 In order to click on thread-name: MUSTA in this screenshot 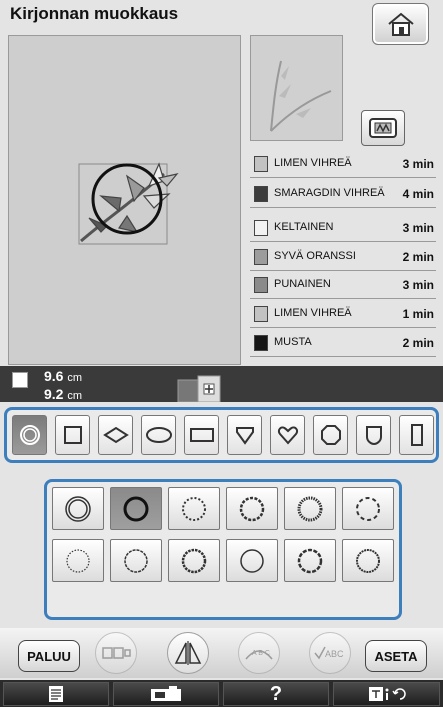, I will do `click(293, 342)`.